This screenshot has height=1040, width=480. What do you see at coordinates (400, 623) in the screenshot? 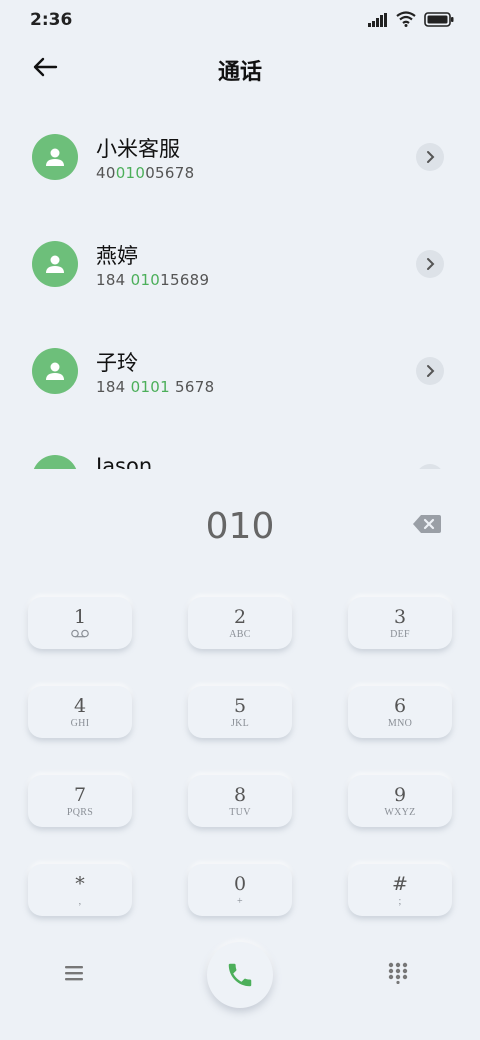
I see `key-3: 3 DEF` at bounding box center [400, 623].